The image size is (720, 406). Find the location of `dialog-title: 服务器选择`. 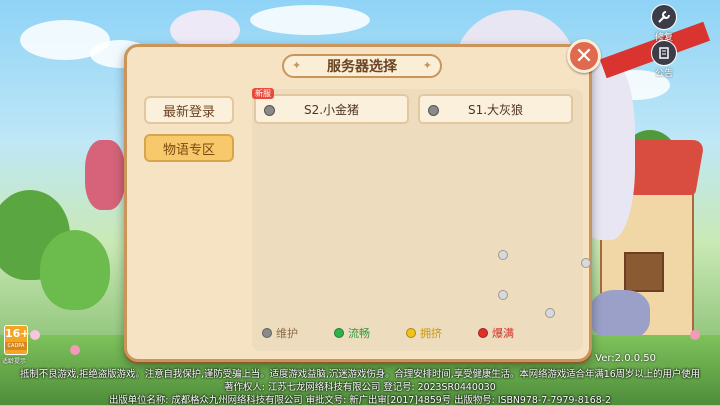

dialog-title: 服务器选择 is located at coordinates (362, 67).